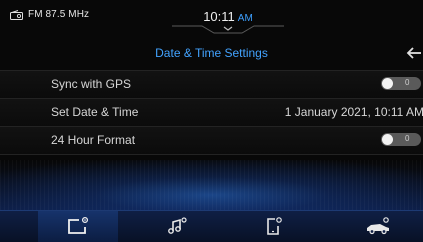  Describe the element at coordinates (16, 14) in the screenshot. I see `radio-icon` at that location.